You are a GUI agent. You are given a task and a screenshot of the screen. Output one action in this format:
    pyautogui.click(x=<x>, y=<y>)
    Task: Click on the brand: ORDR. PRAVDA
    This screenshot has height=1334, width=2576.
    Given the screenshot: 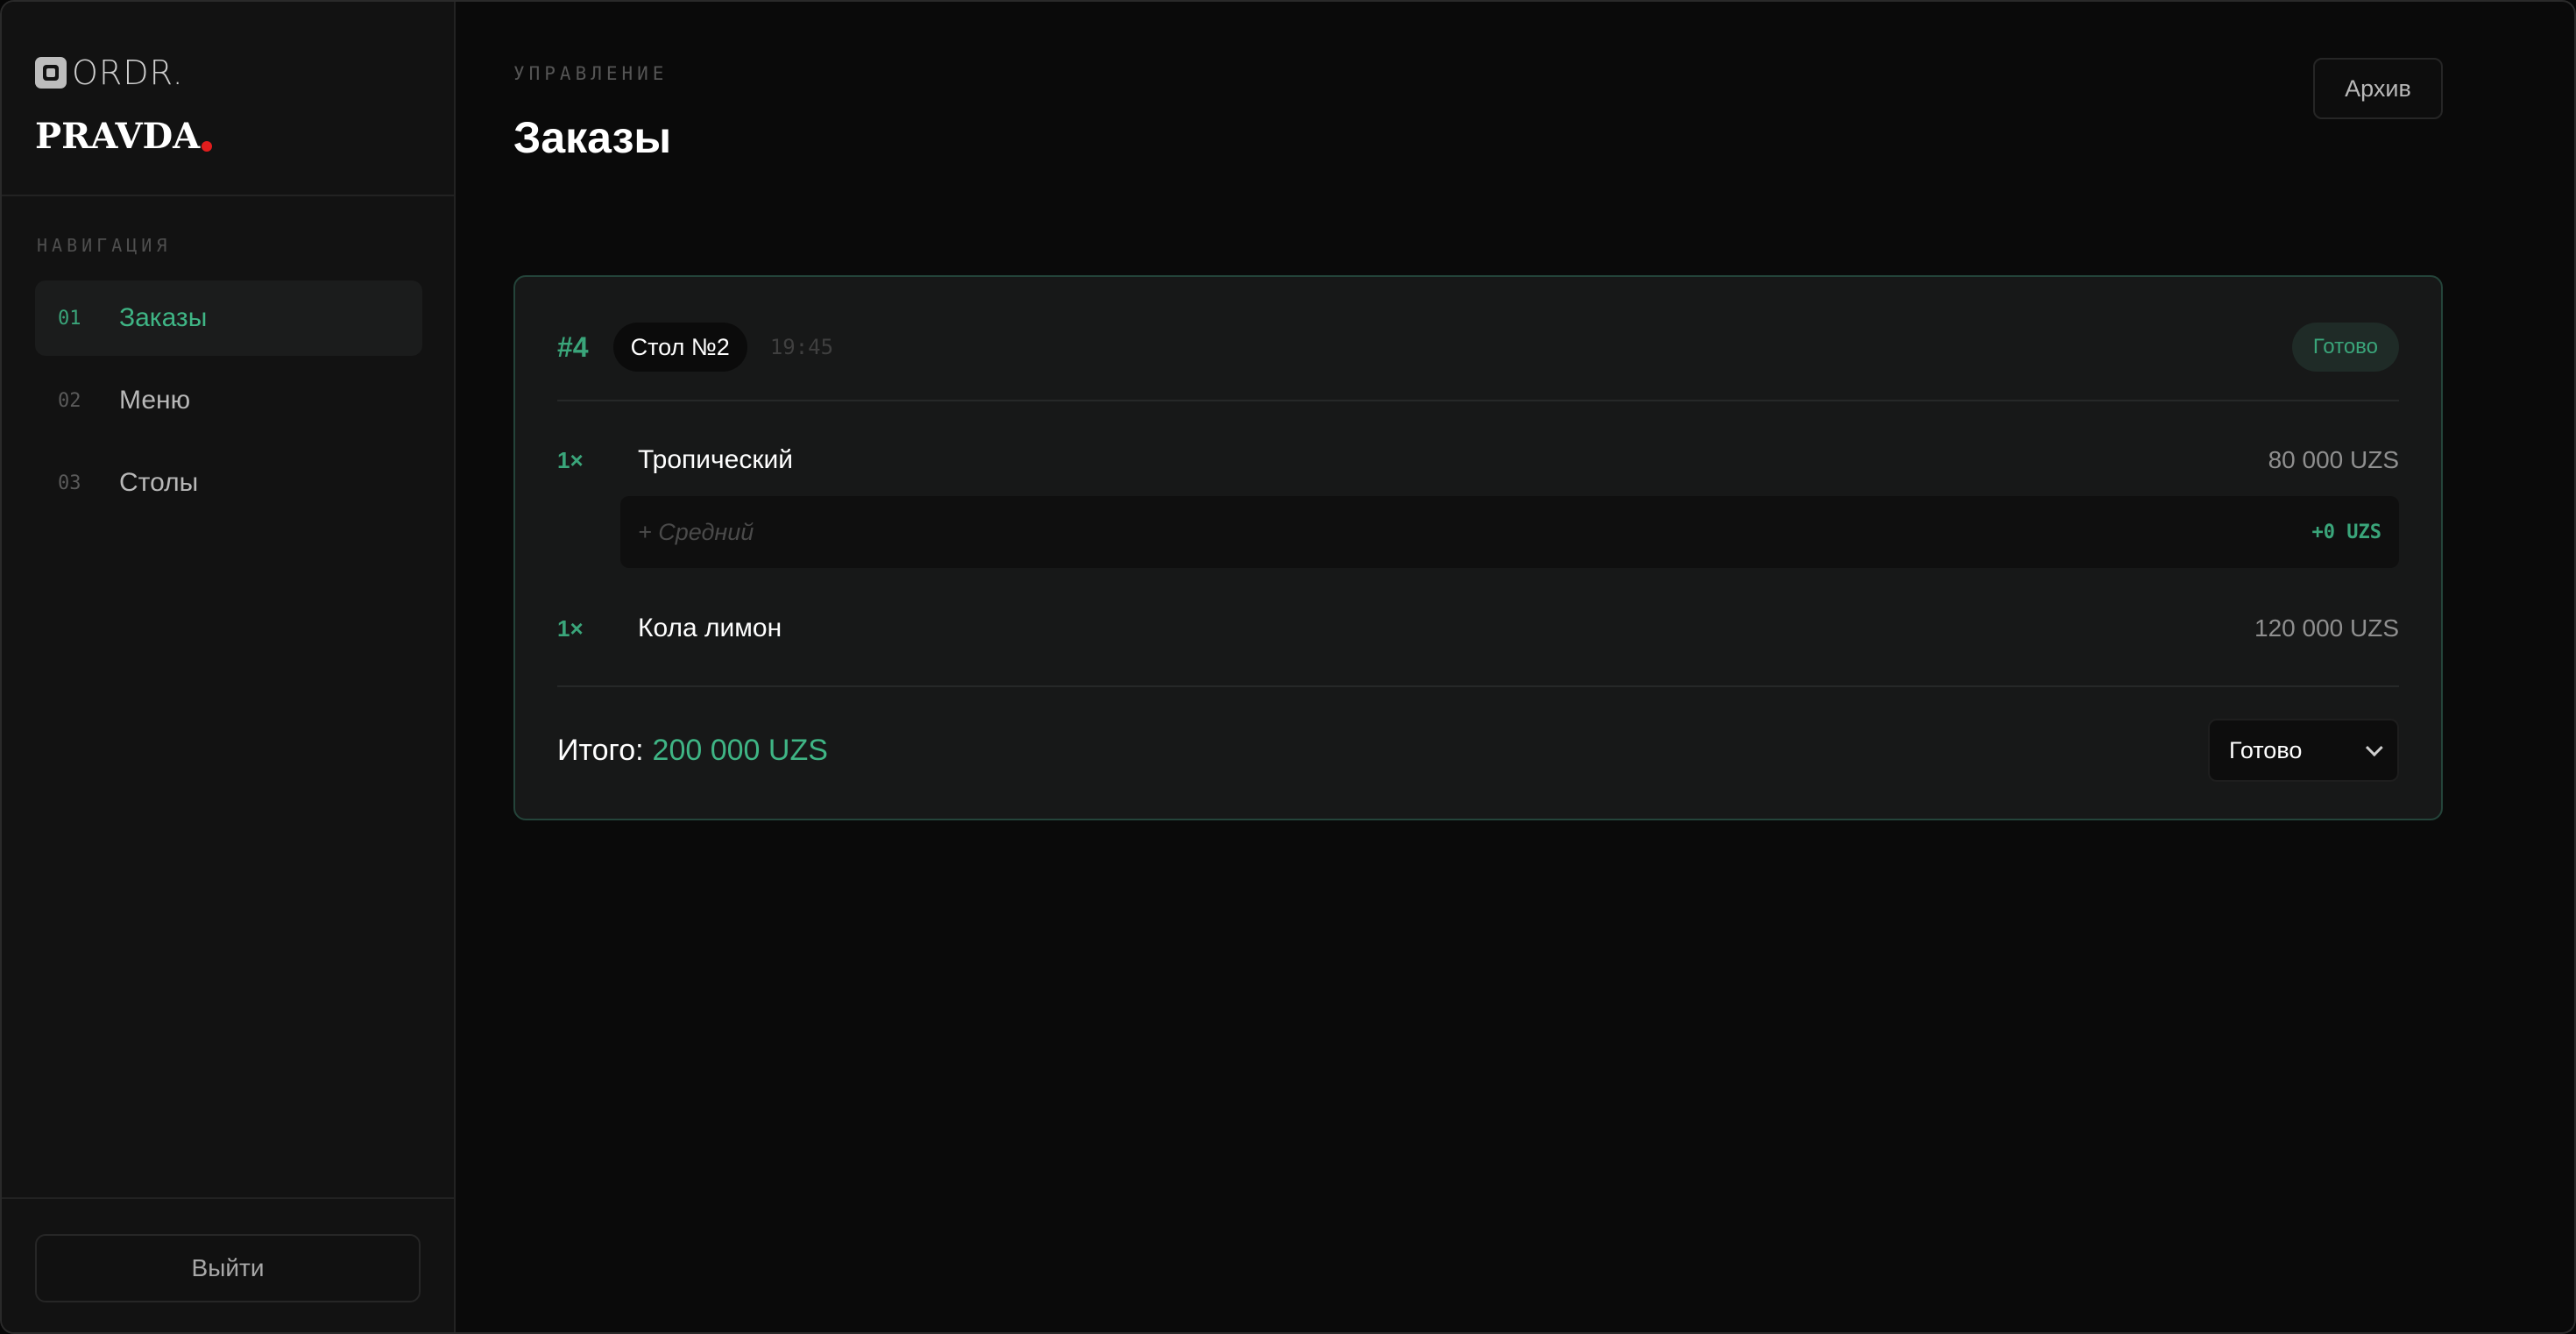 What is the action you would take?
    pyautogui.click(x=228, y=106)
    